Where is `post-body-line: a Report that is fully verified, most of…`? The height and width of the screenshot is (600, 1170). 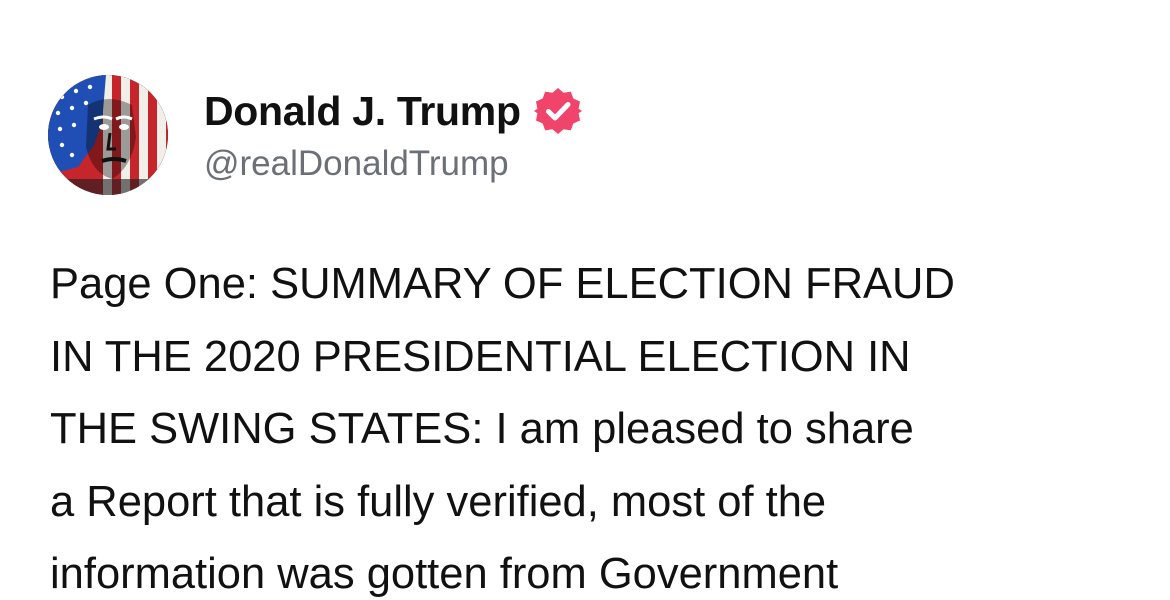
post-body-line: a Report that is fully verified, most of… is located at coordinates (438, 501).